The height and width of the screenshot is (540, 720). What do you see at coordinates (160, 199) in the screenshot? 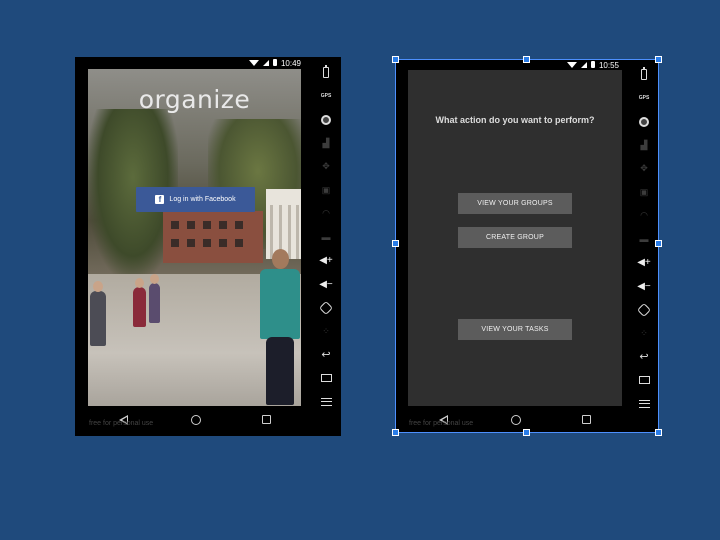
I see `facebook-icon: f` at bounding box center [160, 199].